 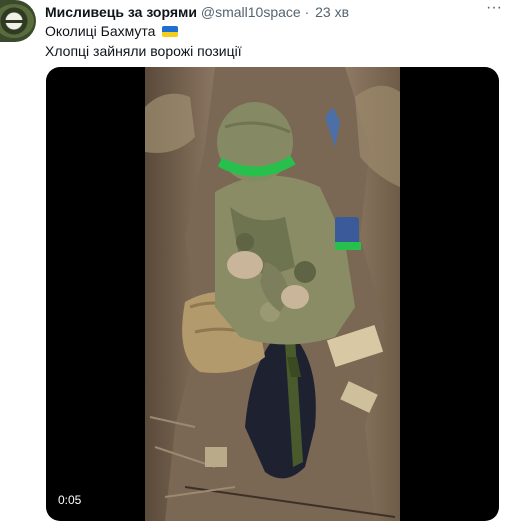 What do you see at coordinates (251, 12) in the screenshot?
I see `author-handle: @small10space` at bounding box center [251, 12].